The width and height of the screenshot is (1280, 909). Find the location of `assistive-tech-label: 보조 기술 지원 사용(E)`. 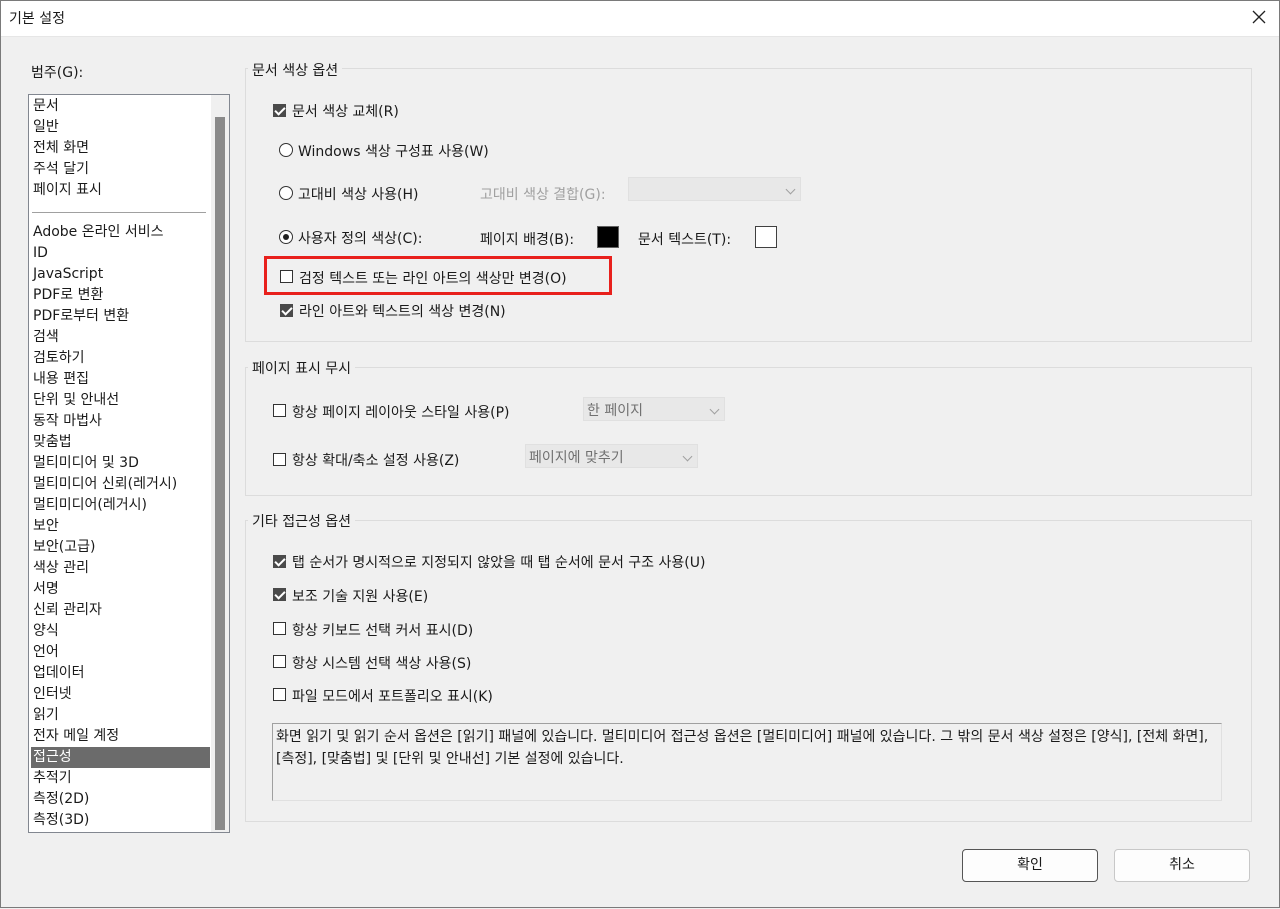

assistive-tech-label: 보조 기술 지원 사용(E) is located at coordinates (360, 597).